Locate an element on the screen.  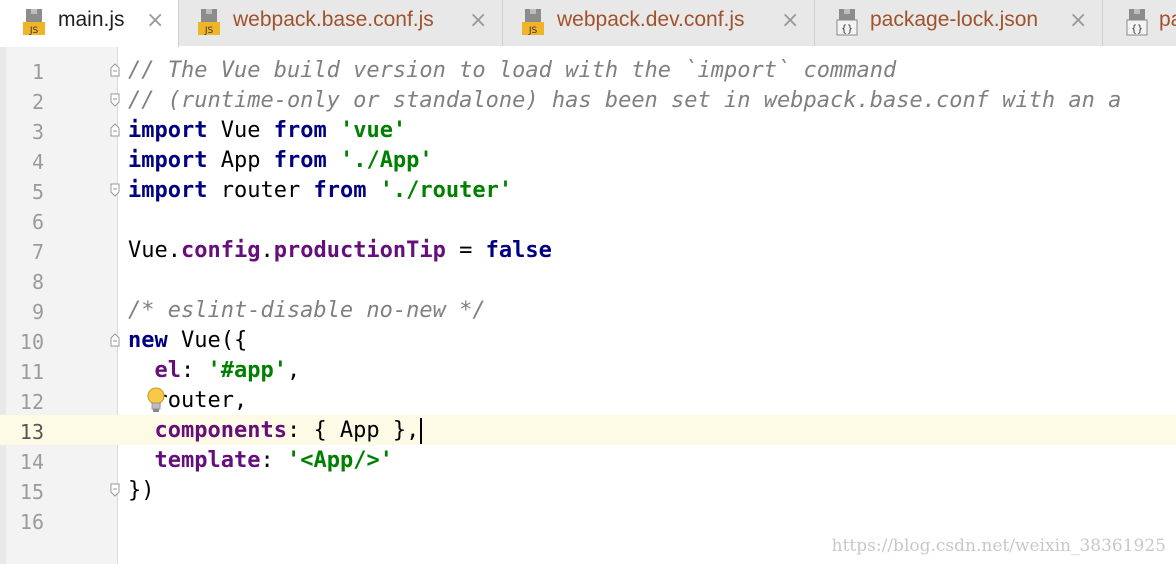
code-line: 14 template: '<App/>' is located at coordinates (588, 460).